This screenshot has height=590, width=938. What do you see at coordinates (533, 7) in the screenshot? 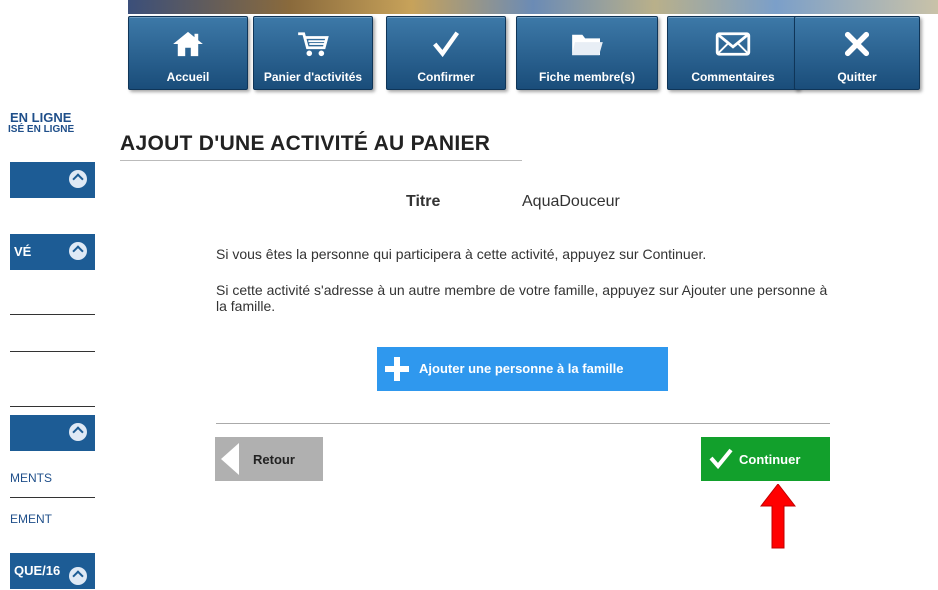
I see `header-banner-image` at bounding box center [533, 7].